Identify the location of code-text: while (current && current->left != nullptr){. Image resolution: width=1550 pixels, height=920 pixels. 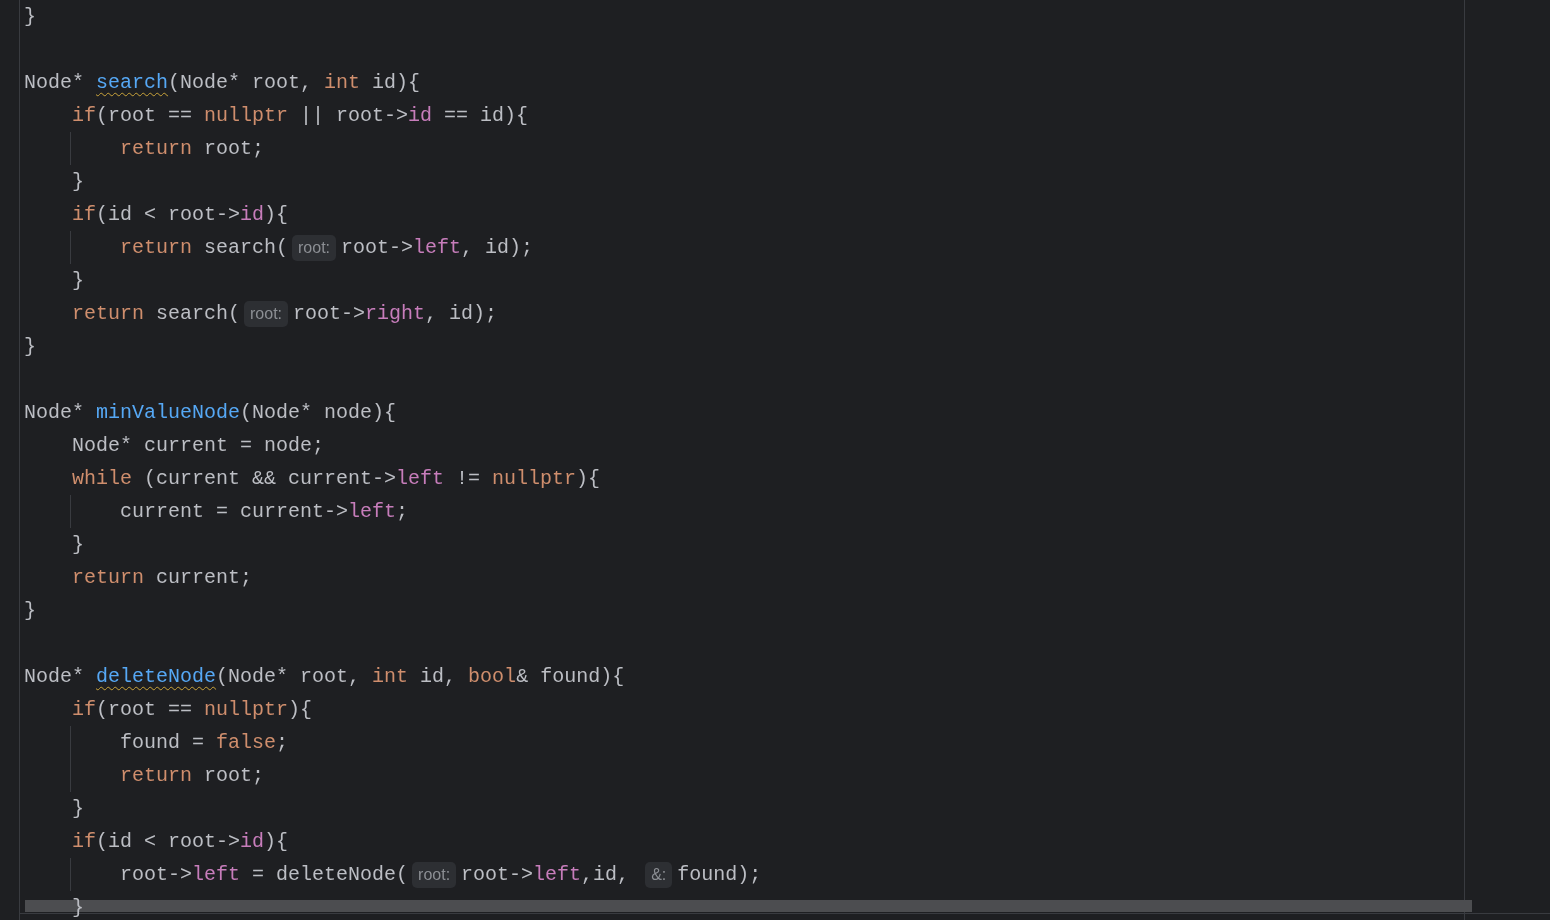
(336, 479).